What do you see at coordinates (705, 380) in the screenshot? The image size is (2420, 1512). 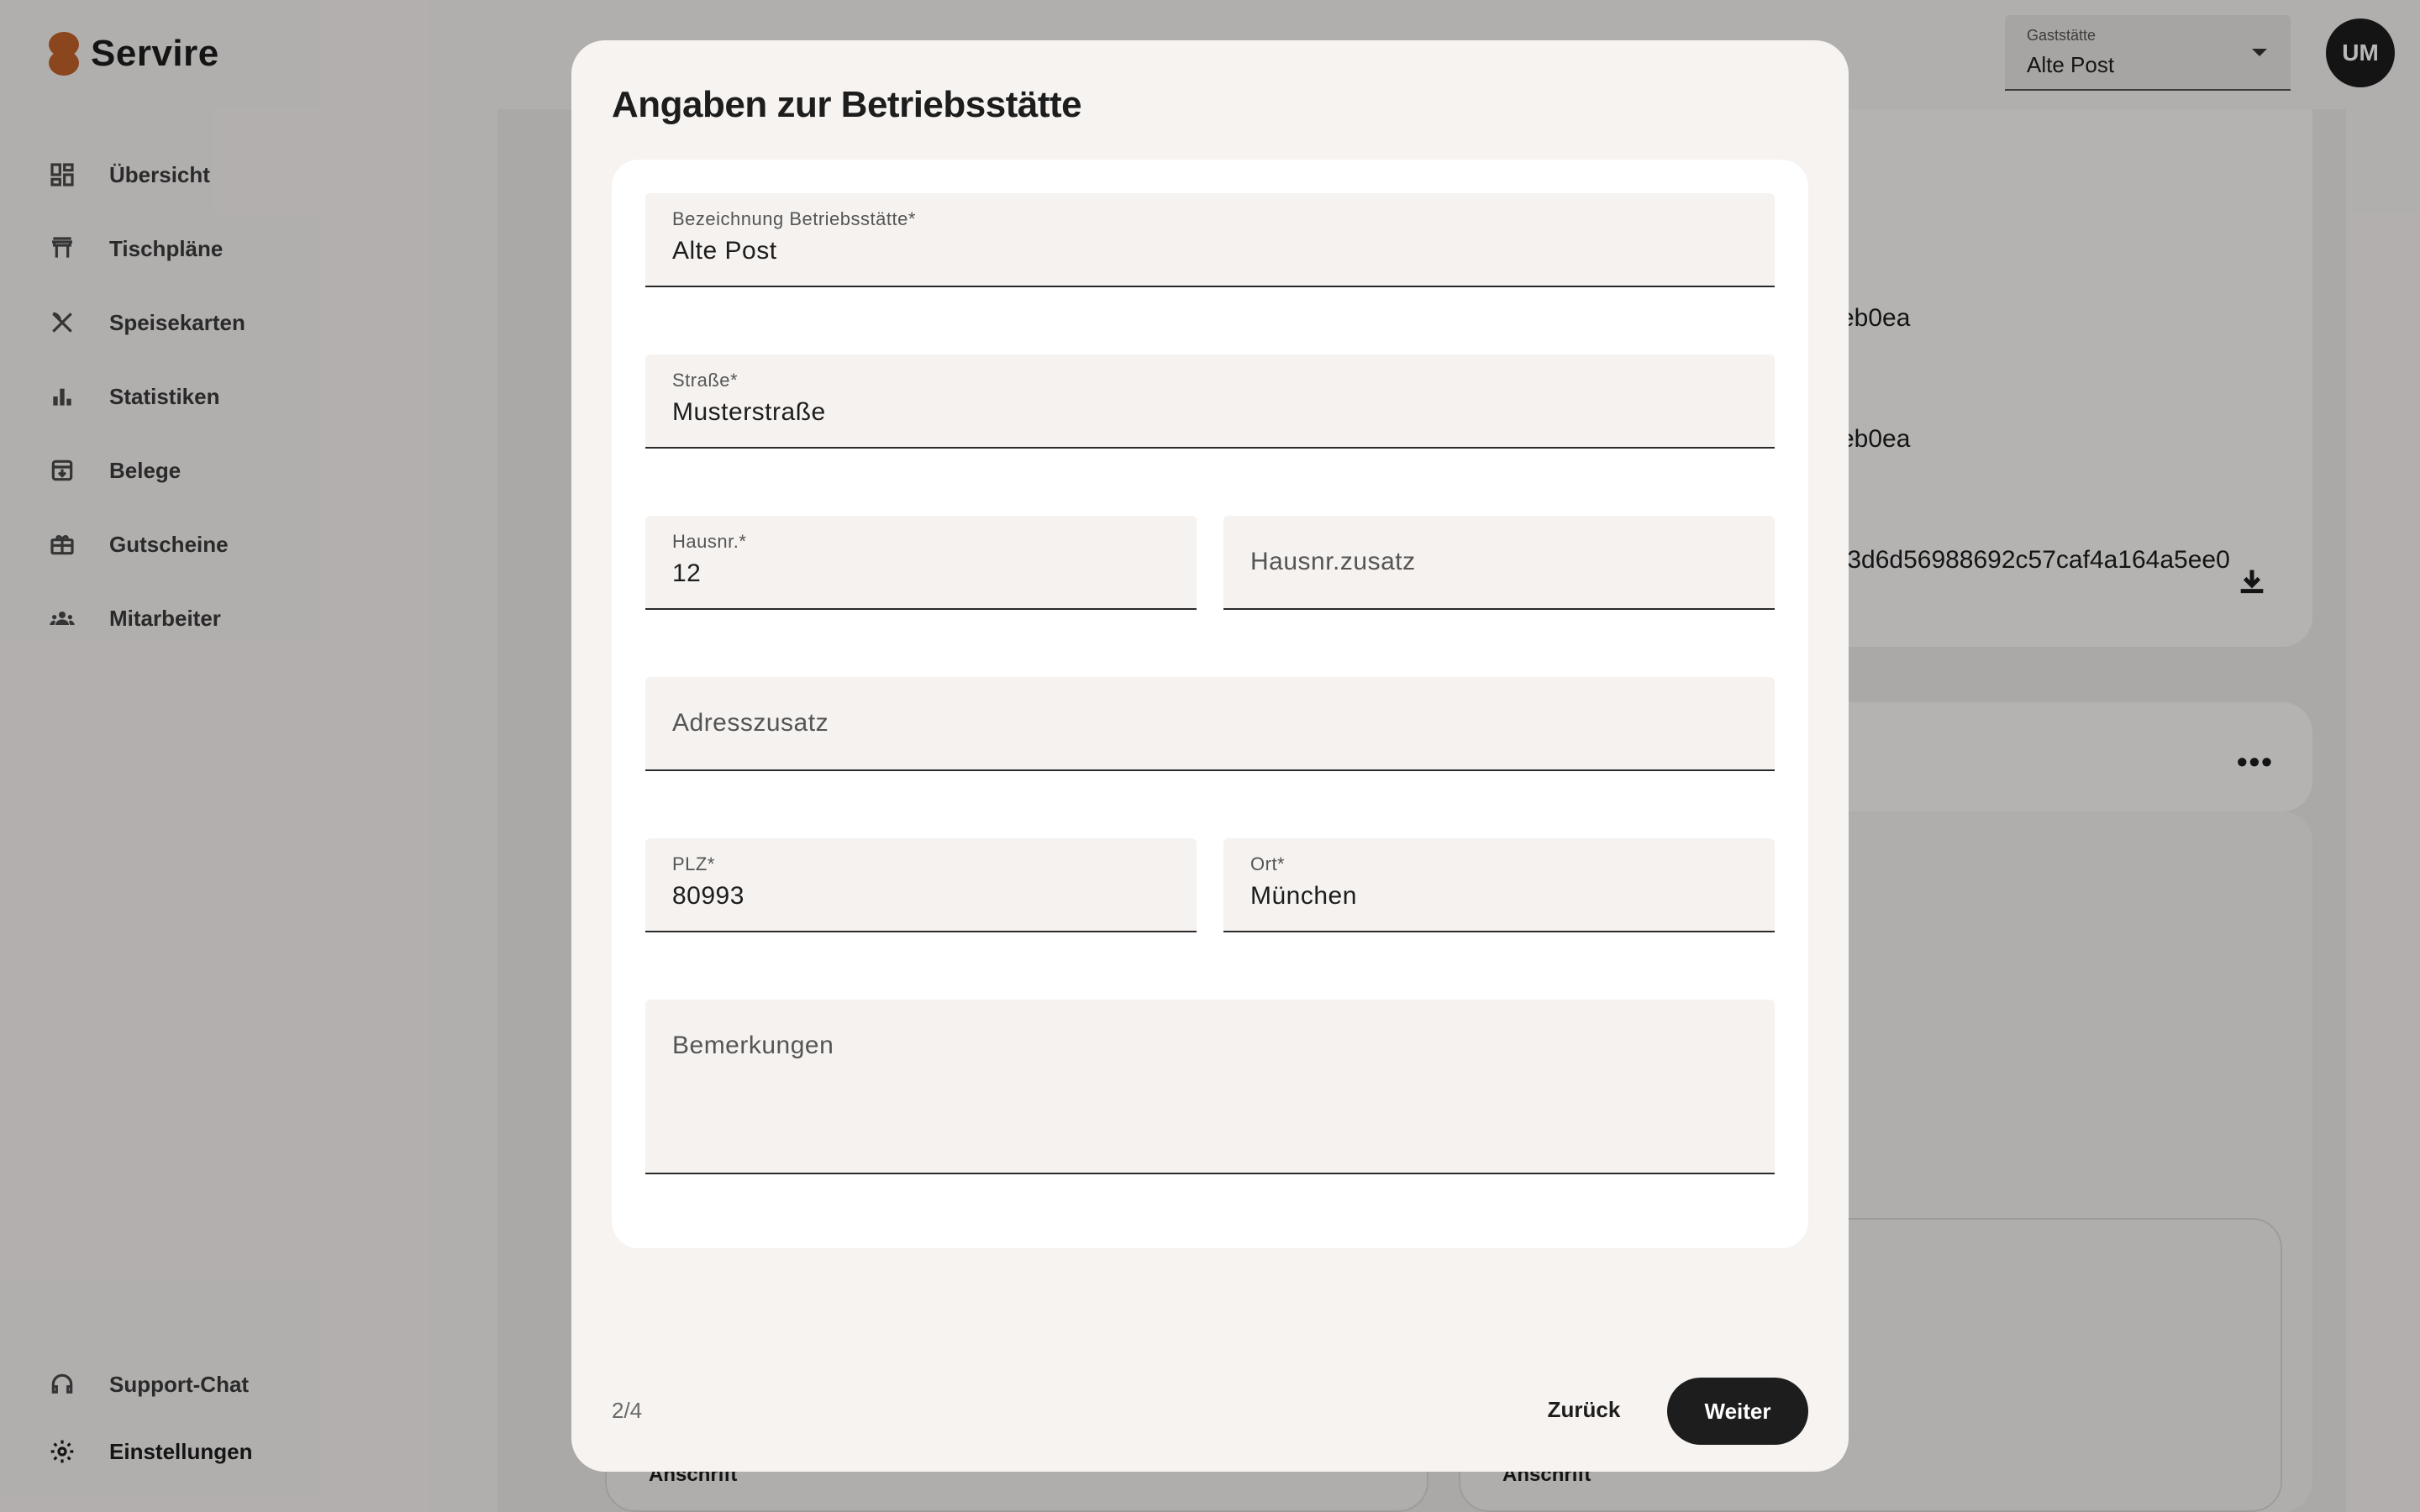 I see `street-label: Straße*` at bounding box center [705, 380].